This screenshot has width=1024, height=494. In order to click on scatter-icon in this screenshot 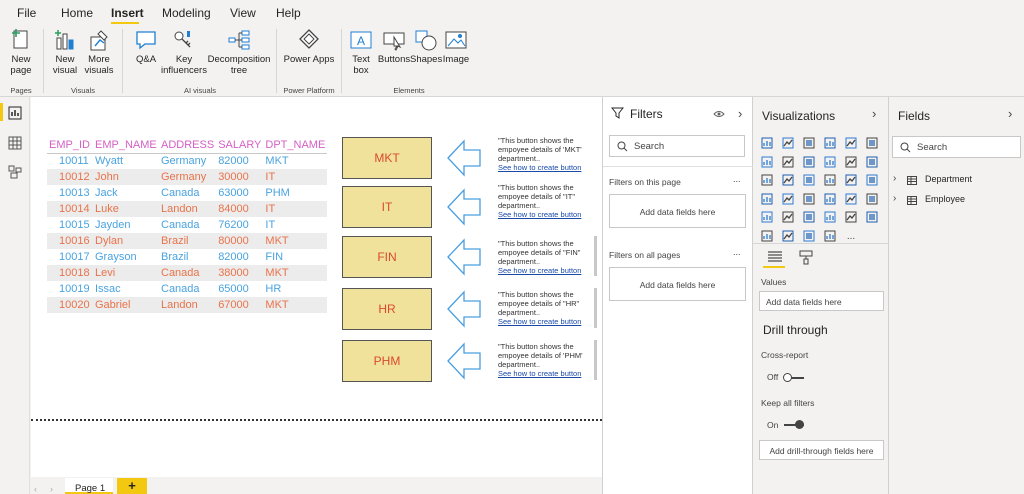, I will do `click(809, 180)`.